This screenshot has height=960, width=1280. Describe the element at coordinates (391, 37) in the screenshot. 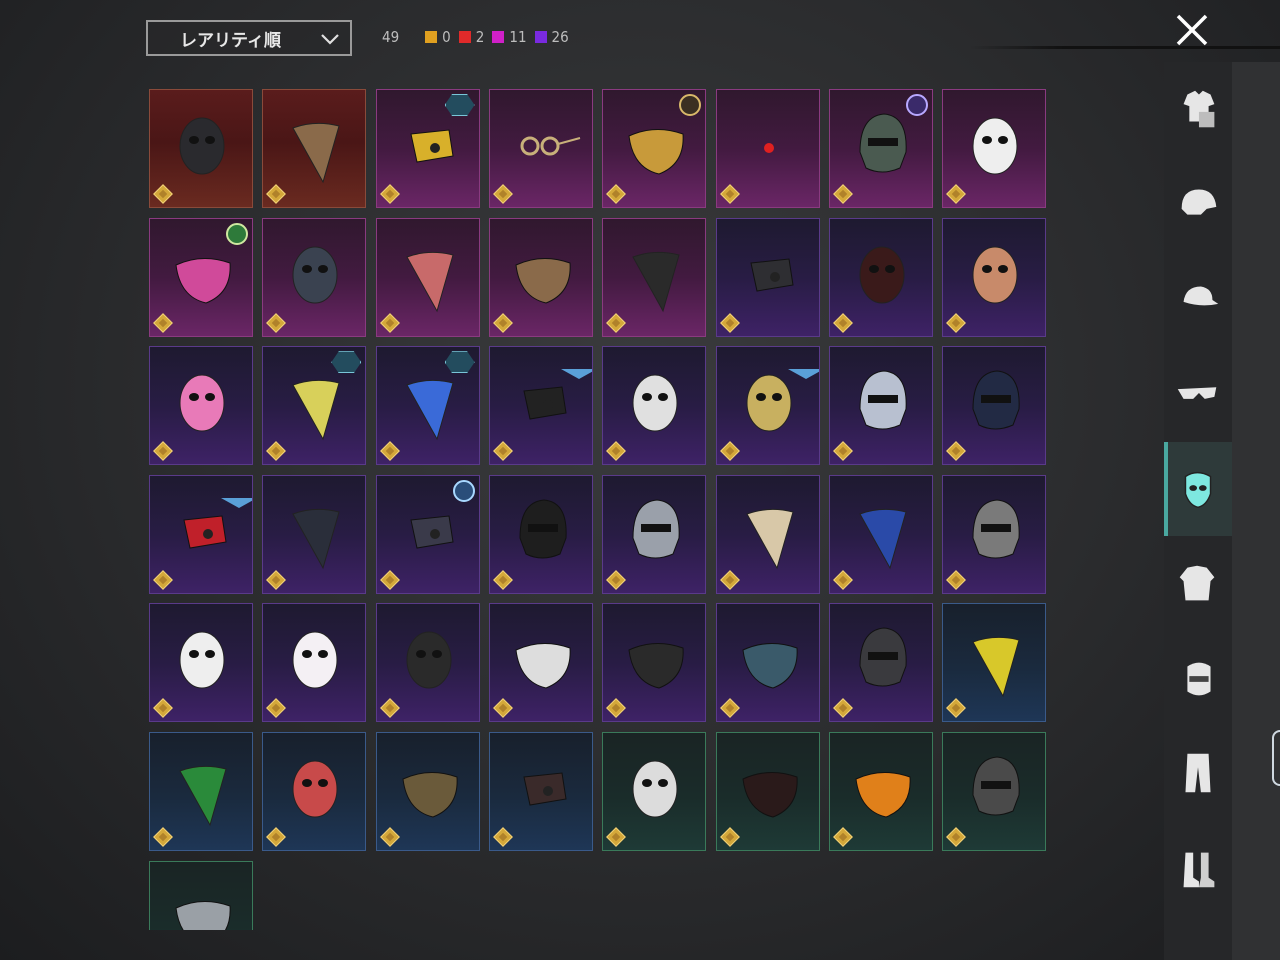

I see `total-count: 49` at that location.